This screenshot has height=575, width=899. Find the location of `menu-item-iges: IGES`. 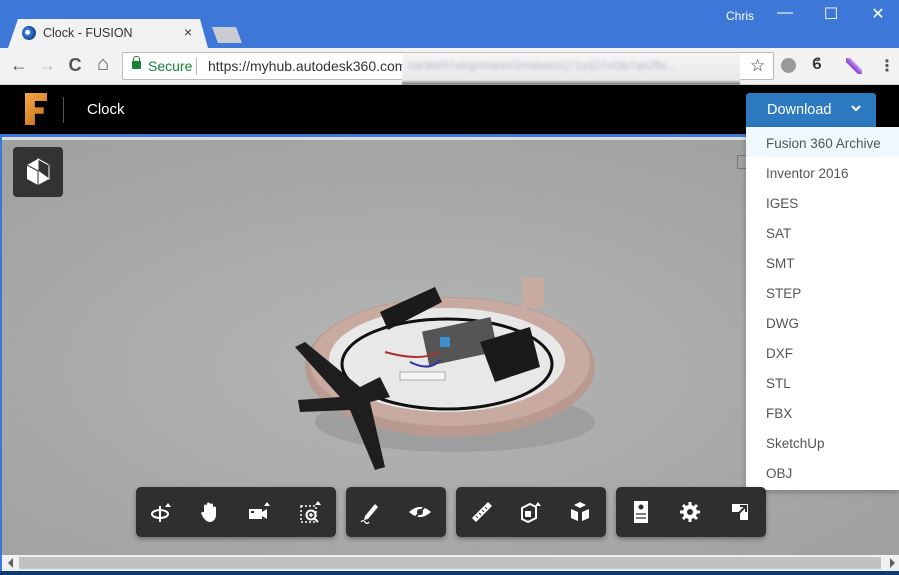

menu-item-iges: IGES is located at coordinates (822, 202).